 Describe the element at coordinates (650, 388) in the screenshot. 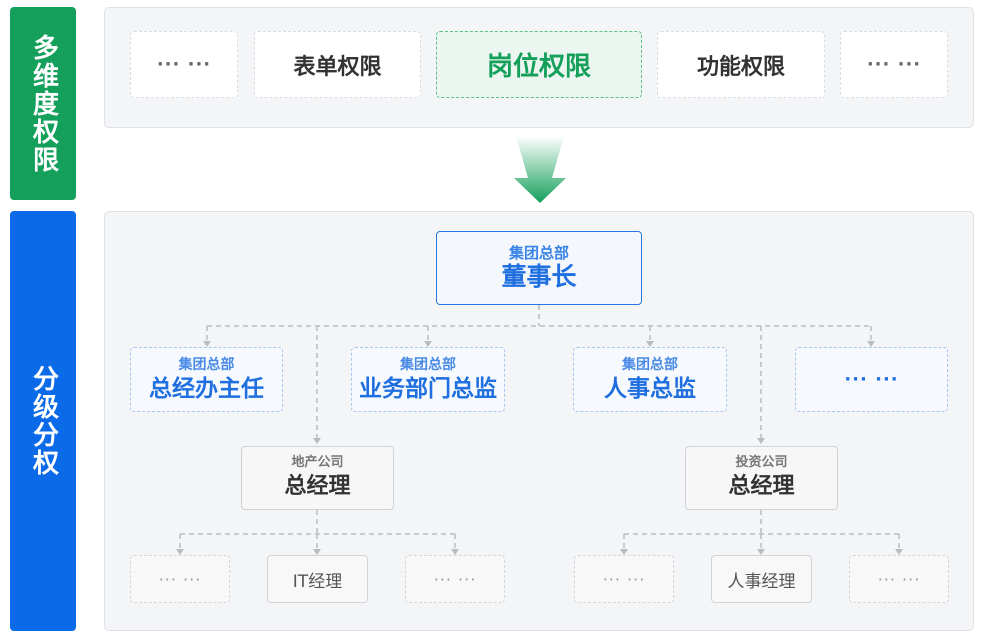

I see `org-node-role: 人事总监` at that location.